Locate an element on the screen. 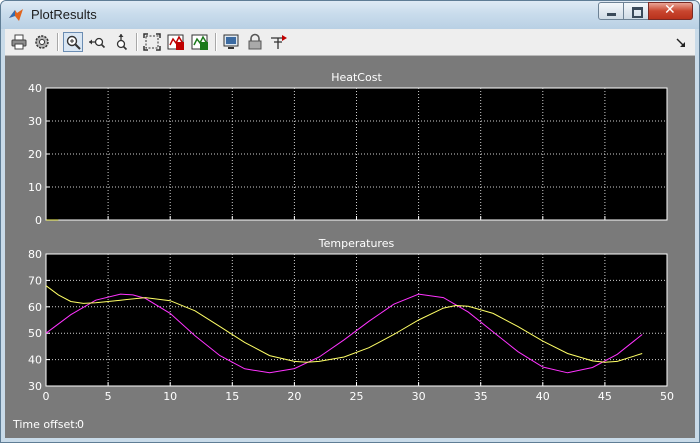  save-axes-button is located at coordinates (176, 42).